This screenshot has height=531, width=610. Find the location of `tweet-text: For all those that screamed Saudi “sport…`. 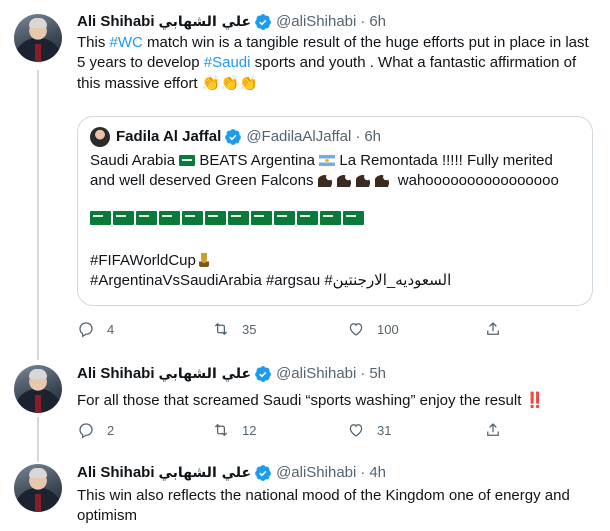

tweet-text: For all those that screamed Saudi “sport… is located at coordinates (336, 401).